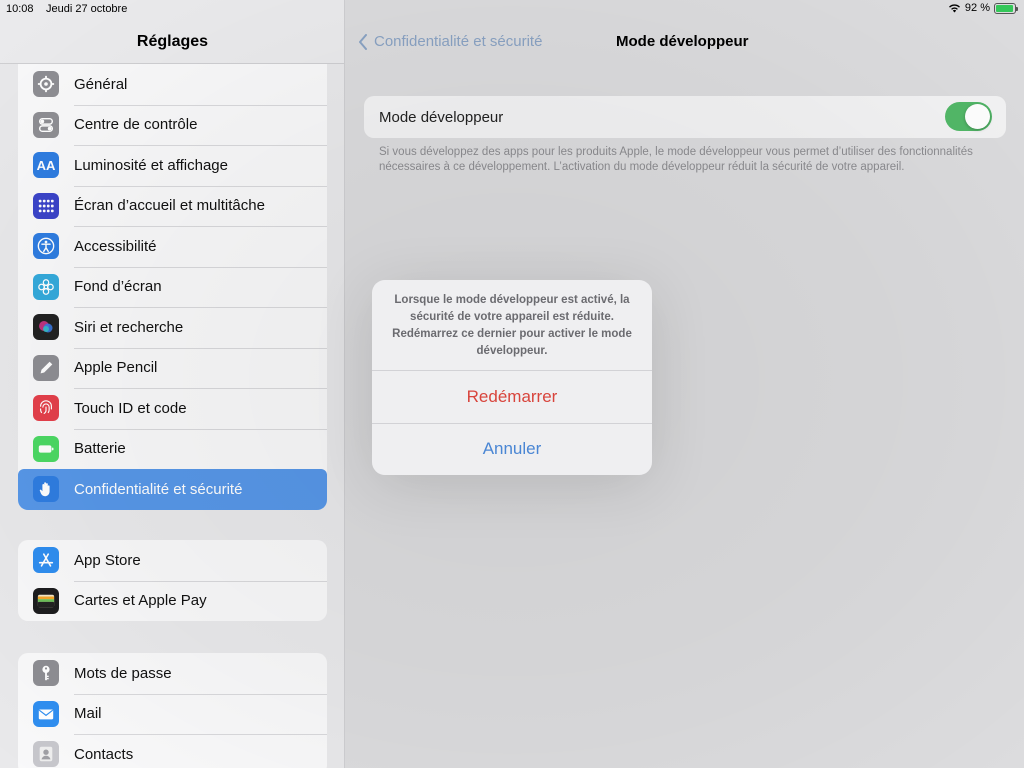 This screenshot has width=1024, height=768. I want to click on fingerprint-icon, so click(46, 408).